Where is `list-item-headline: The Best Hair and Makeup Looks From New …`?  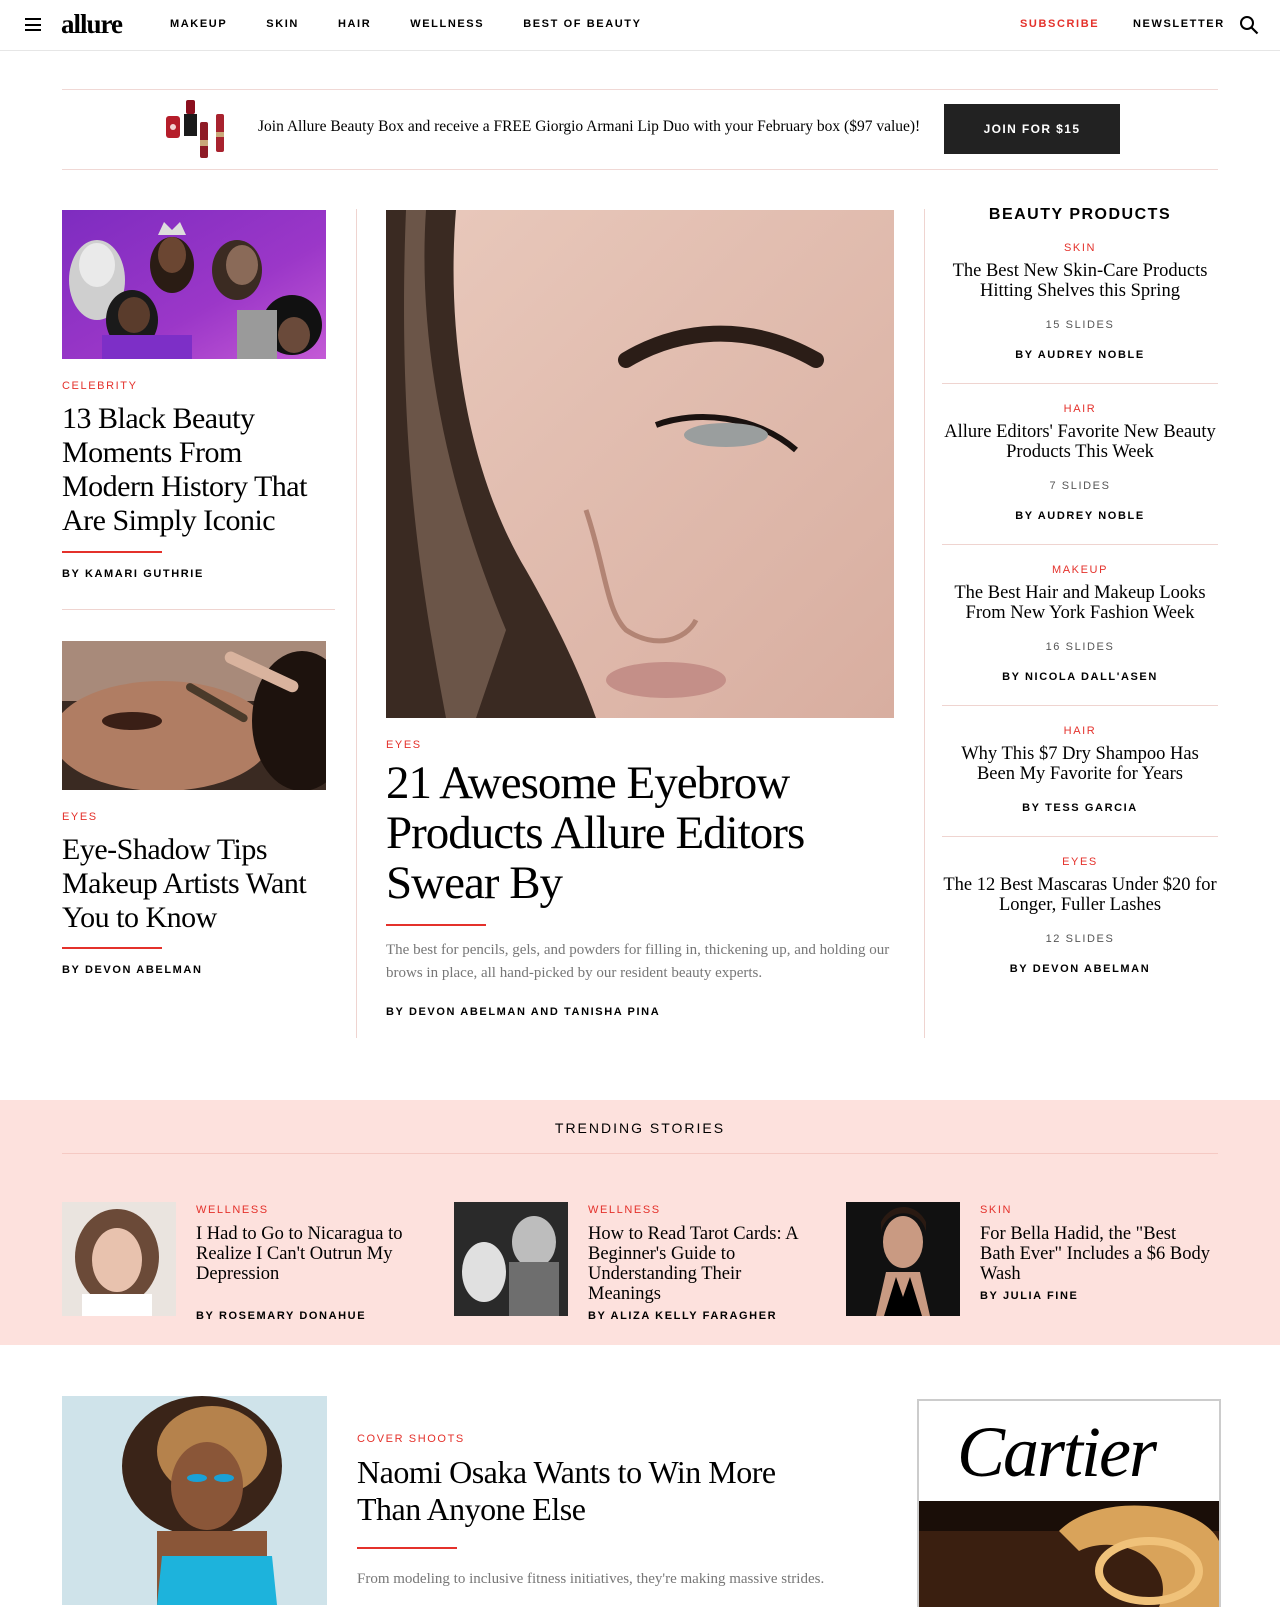 list-item-headline: The Best Hair and Makeup Looks From New … is located at coordinates (1080, 603).